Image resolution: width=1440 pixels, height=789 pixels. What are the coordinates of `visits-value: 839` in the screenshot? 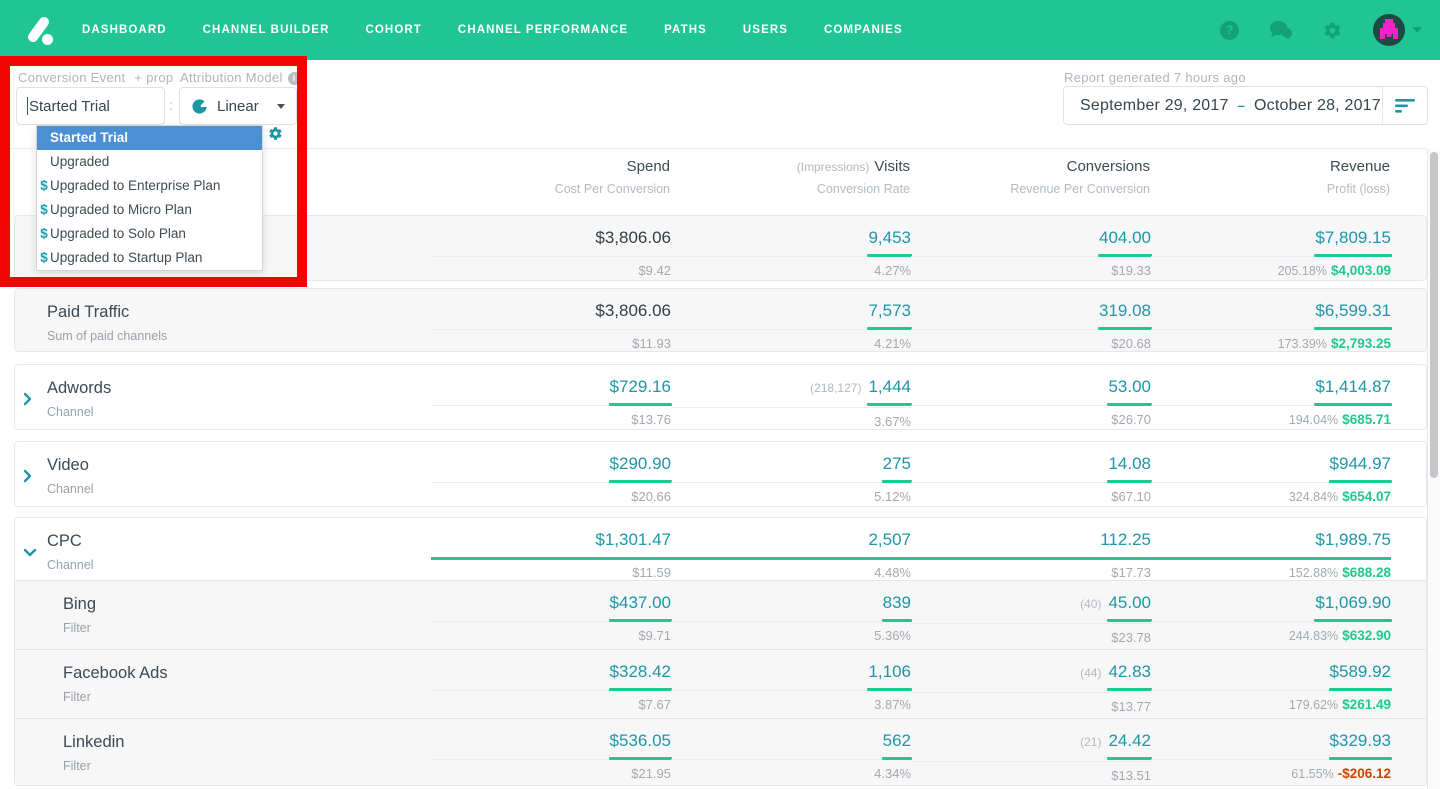 It's located at (897, 602).